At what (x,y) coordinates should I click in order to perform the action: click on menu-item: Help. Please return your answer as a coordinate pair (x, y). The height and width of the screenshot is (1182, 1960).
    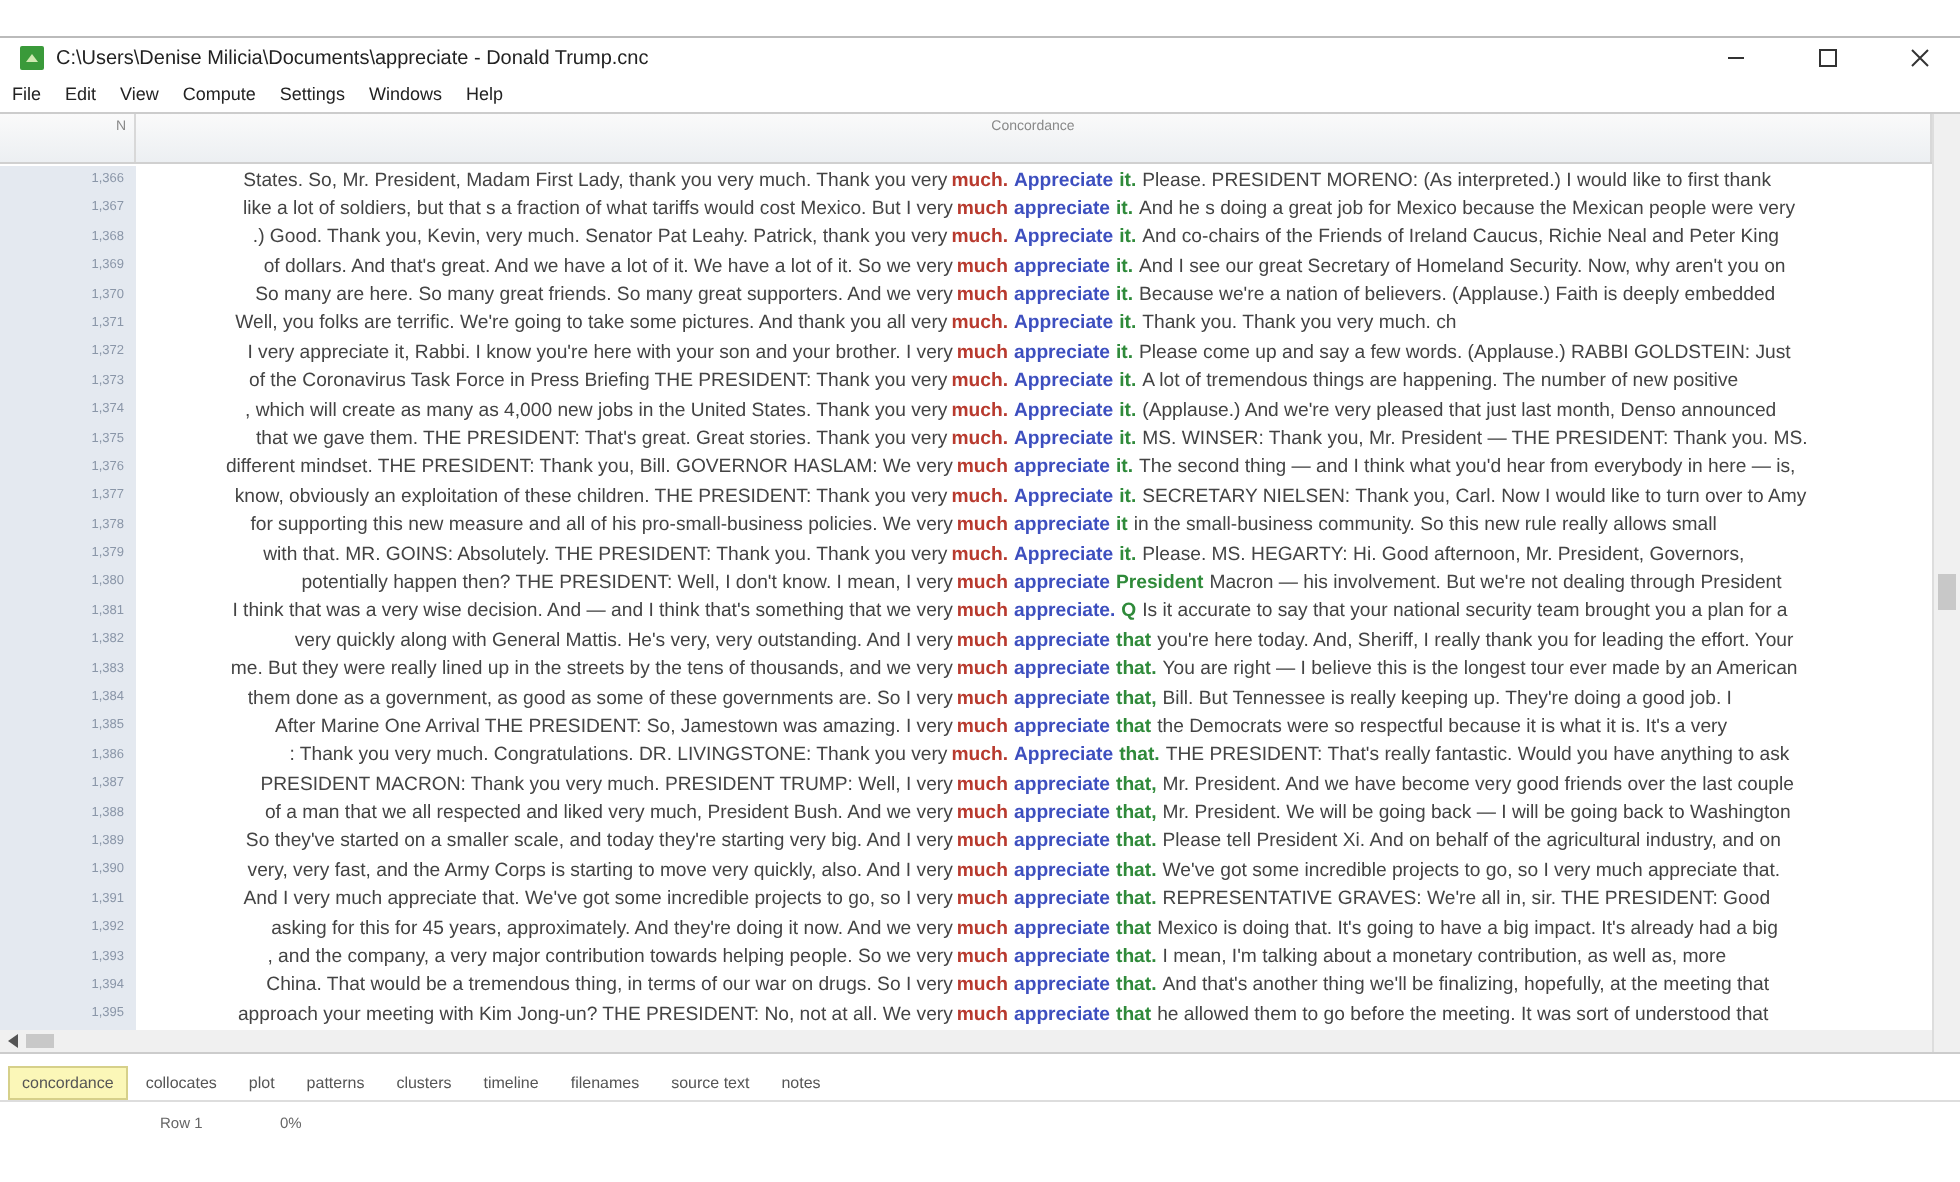
    Looking at the image, I should click on (484, 93).